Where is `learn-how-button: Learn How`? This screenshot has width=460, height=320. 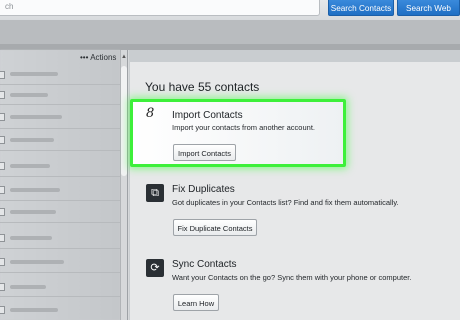
learn-how-button: Learn How is located at coordinates (196, 302).